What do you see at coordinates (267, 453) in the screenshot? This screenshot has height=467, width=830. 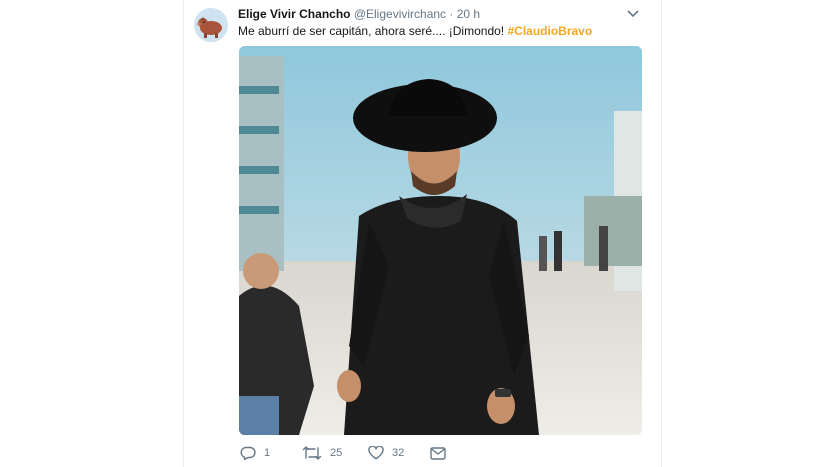 I see `reply-count: 1` at bounding box center [267, 453].